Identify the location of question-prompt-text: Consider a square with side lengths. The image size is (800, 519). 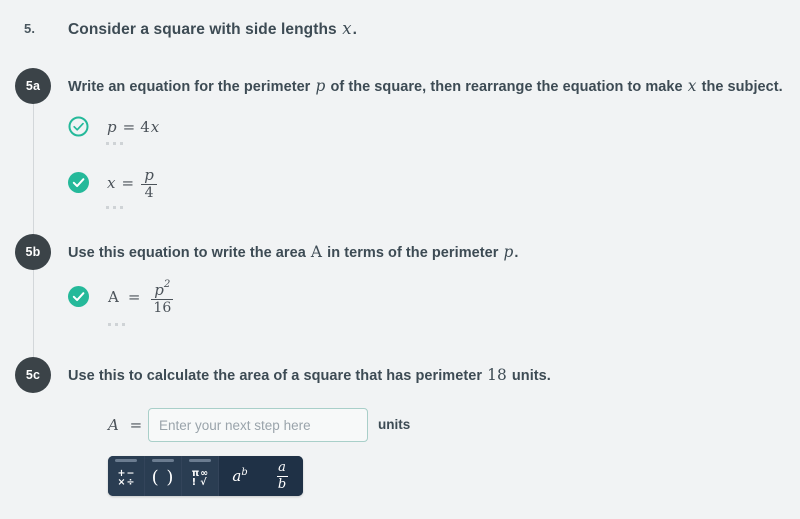
(202, 29).